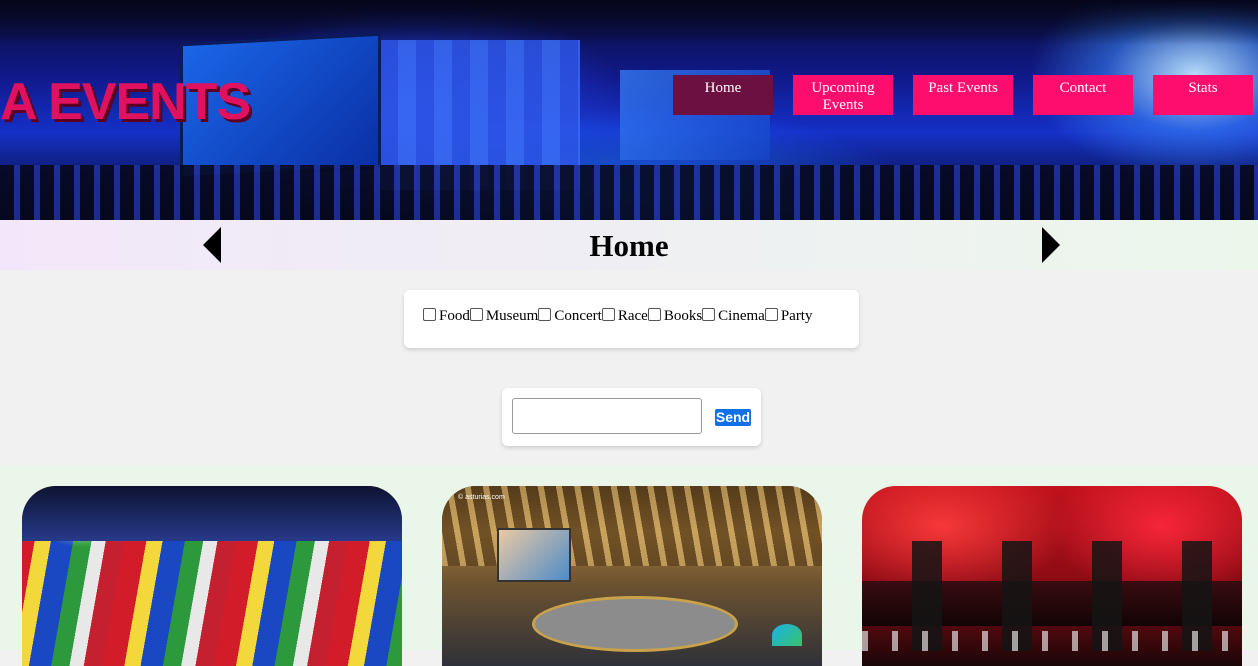 The height and width of the screenshot is (666, 1258). What do you see at coordinates (429, 314) in the screenshot?
I see `filter-checkbox-food` at bounding box center [429, 314].